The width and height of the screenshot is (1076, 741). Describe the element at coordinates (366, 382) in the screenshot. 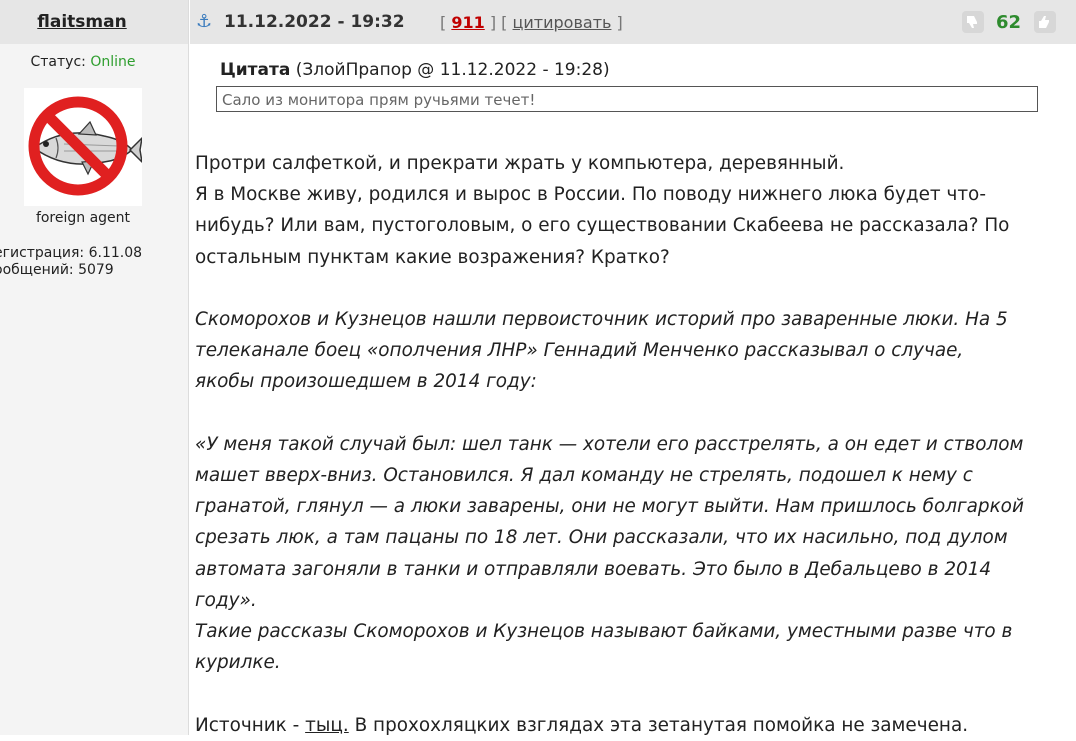

I see `body-line: якобы произошедшем в 2014 году:` at that location.